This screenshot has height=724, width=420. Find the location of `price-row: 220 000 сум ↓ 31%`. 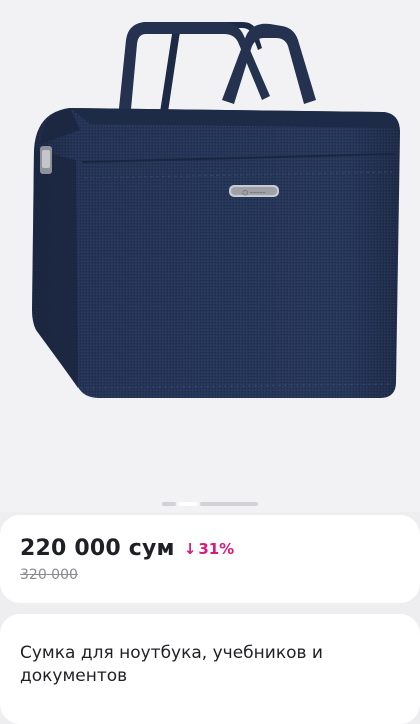

price-row: 220 000 сум ↓ 31% is located at coordinates (127, 548).